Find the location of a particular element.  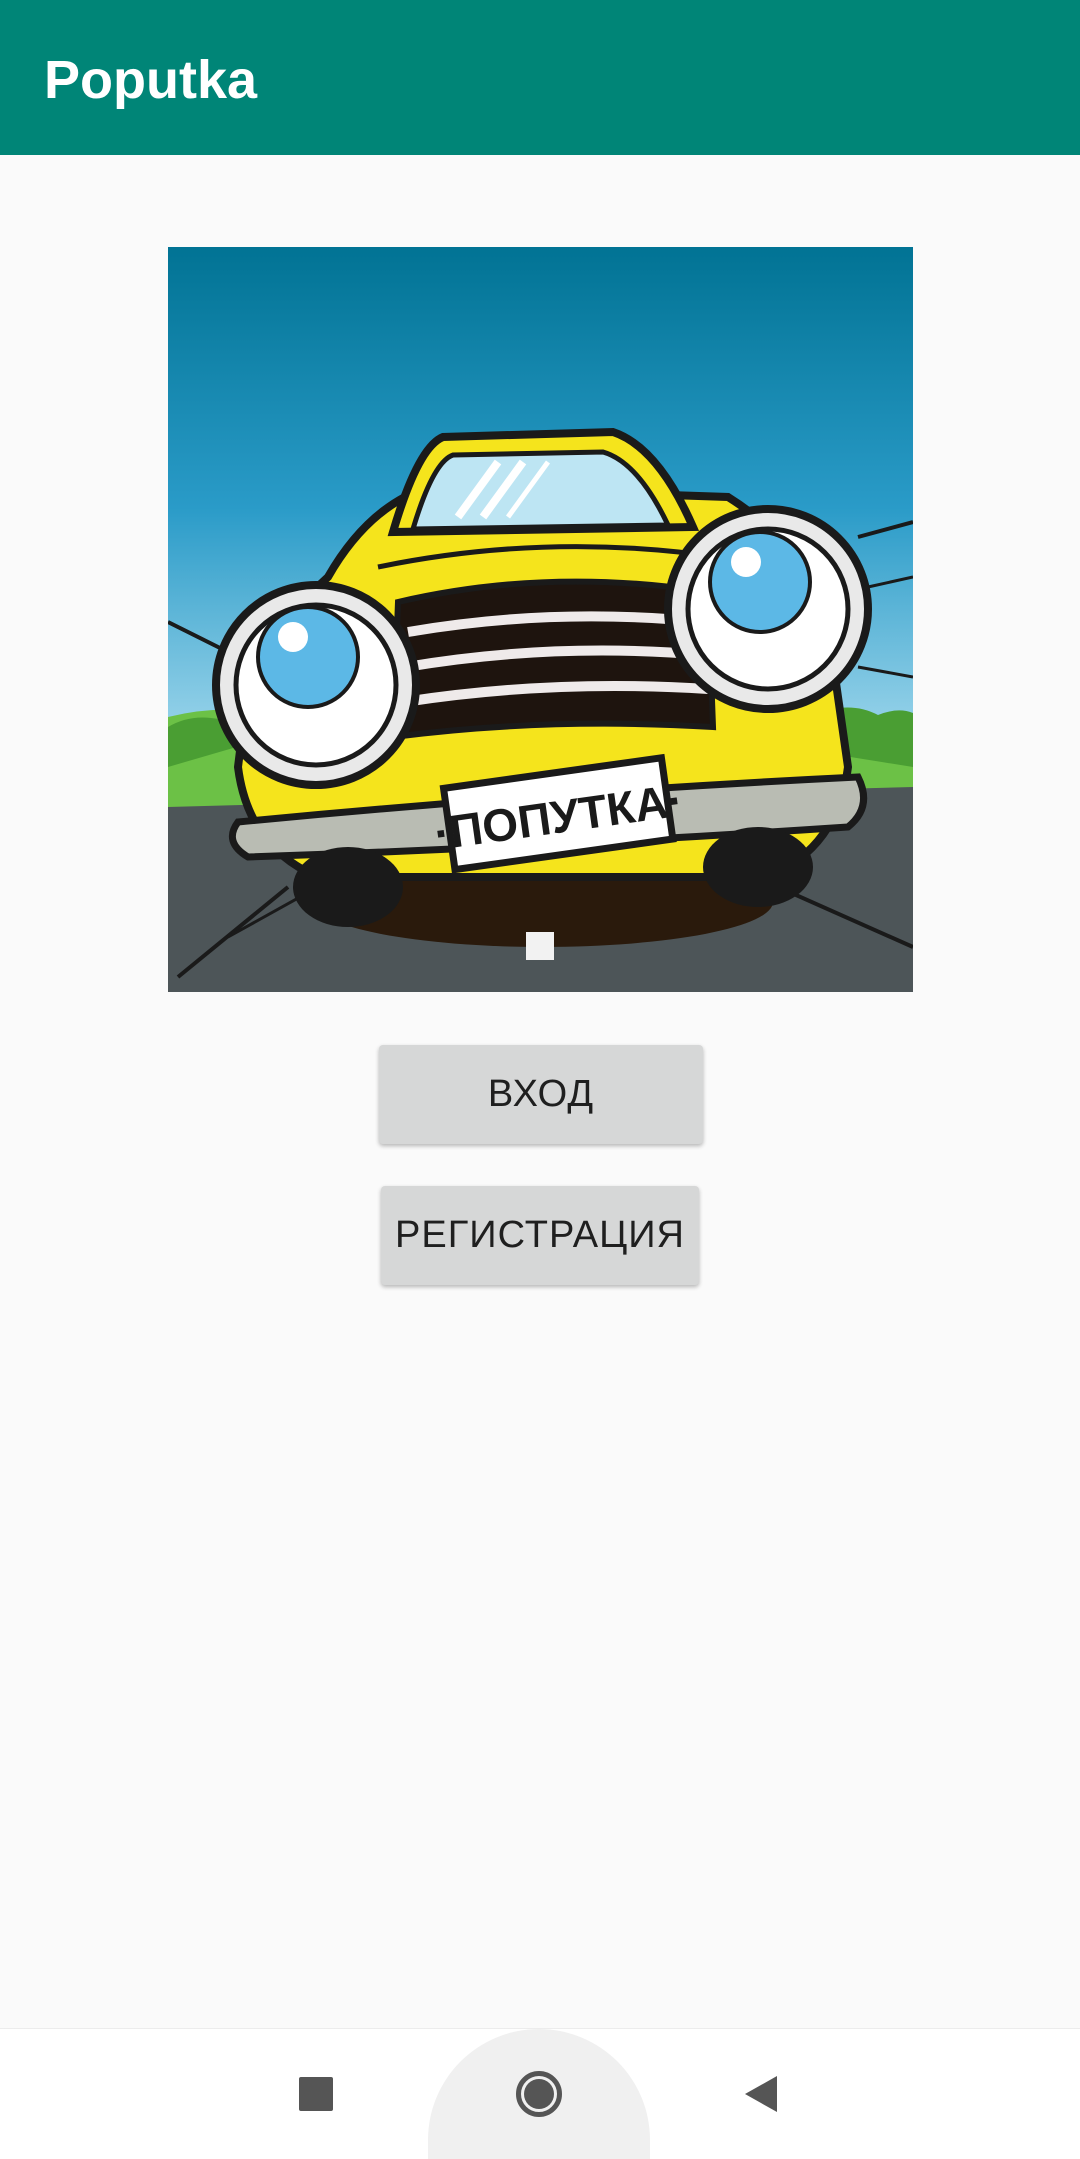

register-button-label: РЕГИСТРАЦИЯ is located at coordinates (540, 1235).